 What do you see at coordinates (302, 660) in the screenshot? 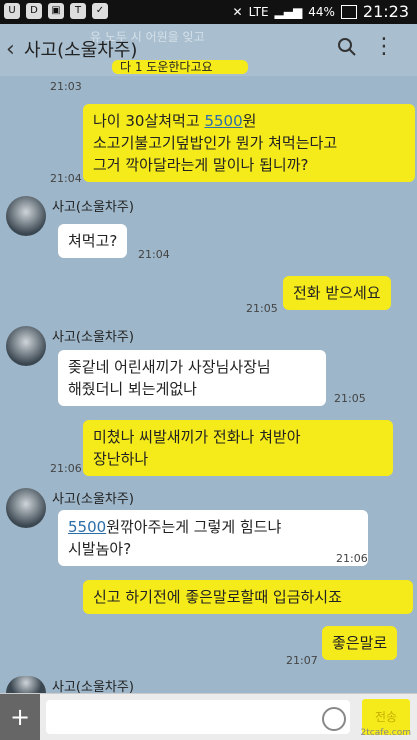
I see `message-time: 21:07` at bounding box center [302, 660].